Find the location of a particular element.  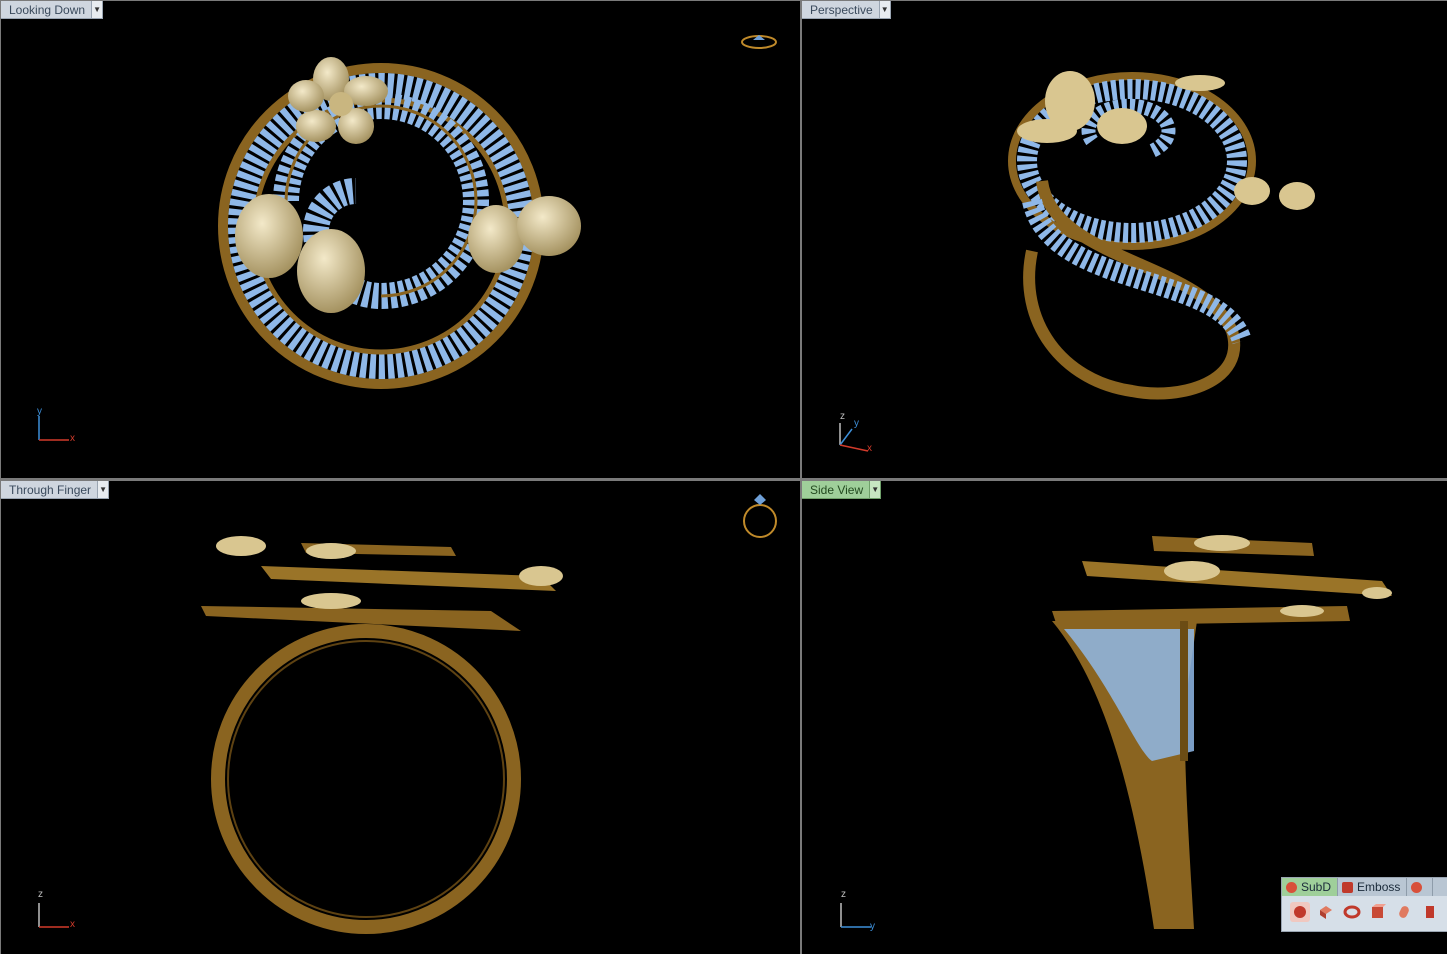

subd-icon is located at coordinates (1291, 887).